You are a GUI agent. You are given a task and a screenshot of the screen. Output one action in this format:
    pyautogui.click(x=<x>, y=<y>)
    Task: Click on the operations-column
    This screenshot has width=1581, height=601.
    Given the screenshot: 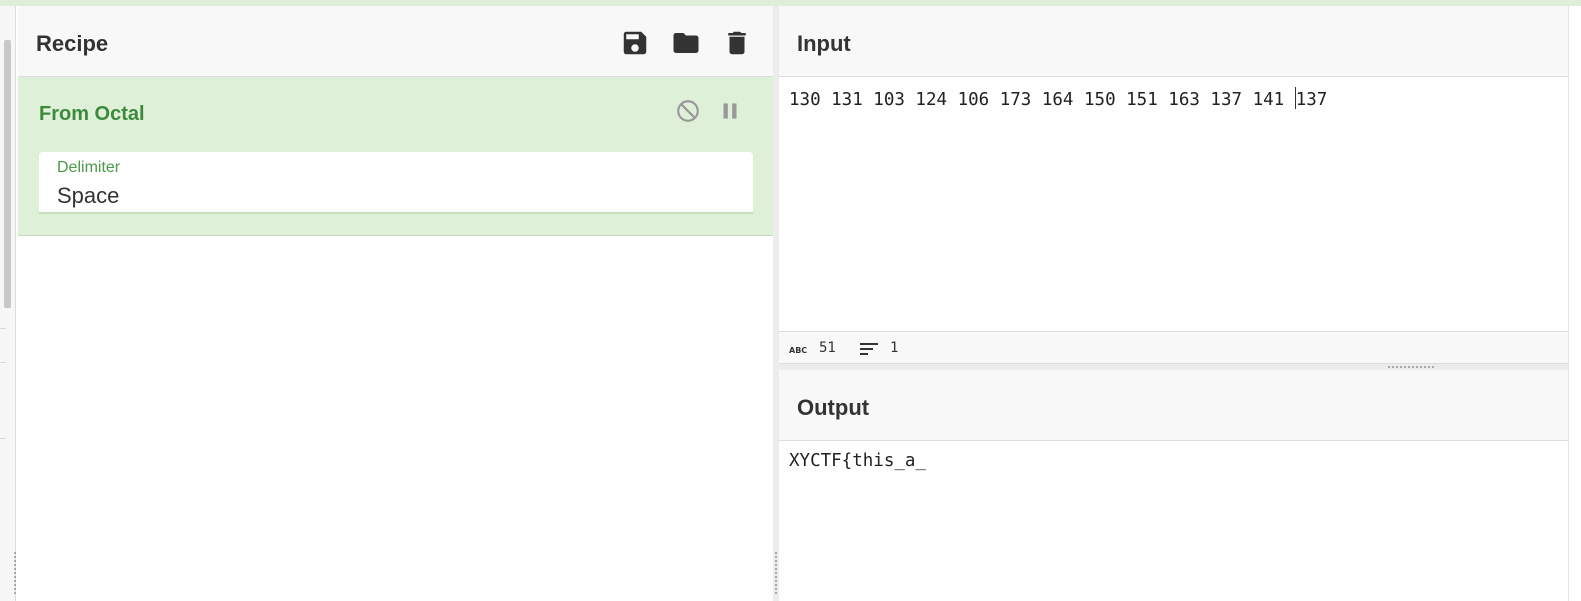 What is the action you would take?
    pyautogui.click(x=8, y=303)
    